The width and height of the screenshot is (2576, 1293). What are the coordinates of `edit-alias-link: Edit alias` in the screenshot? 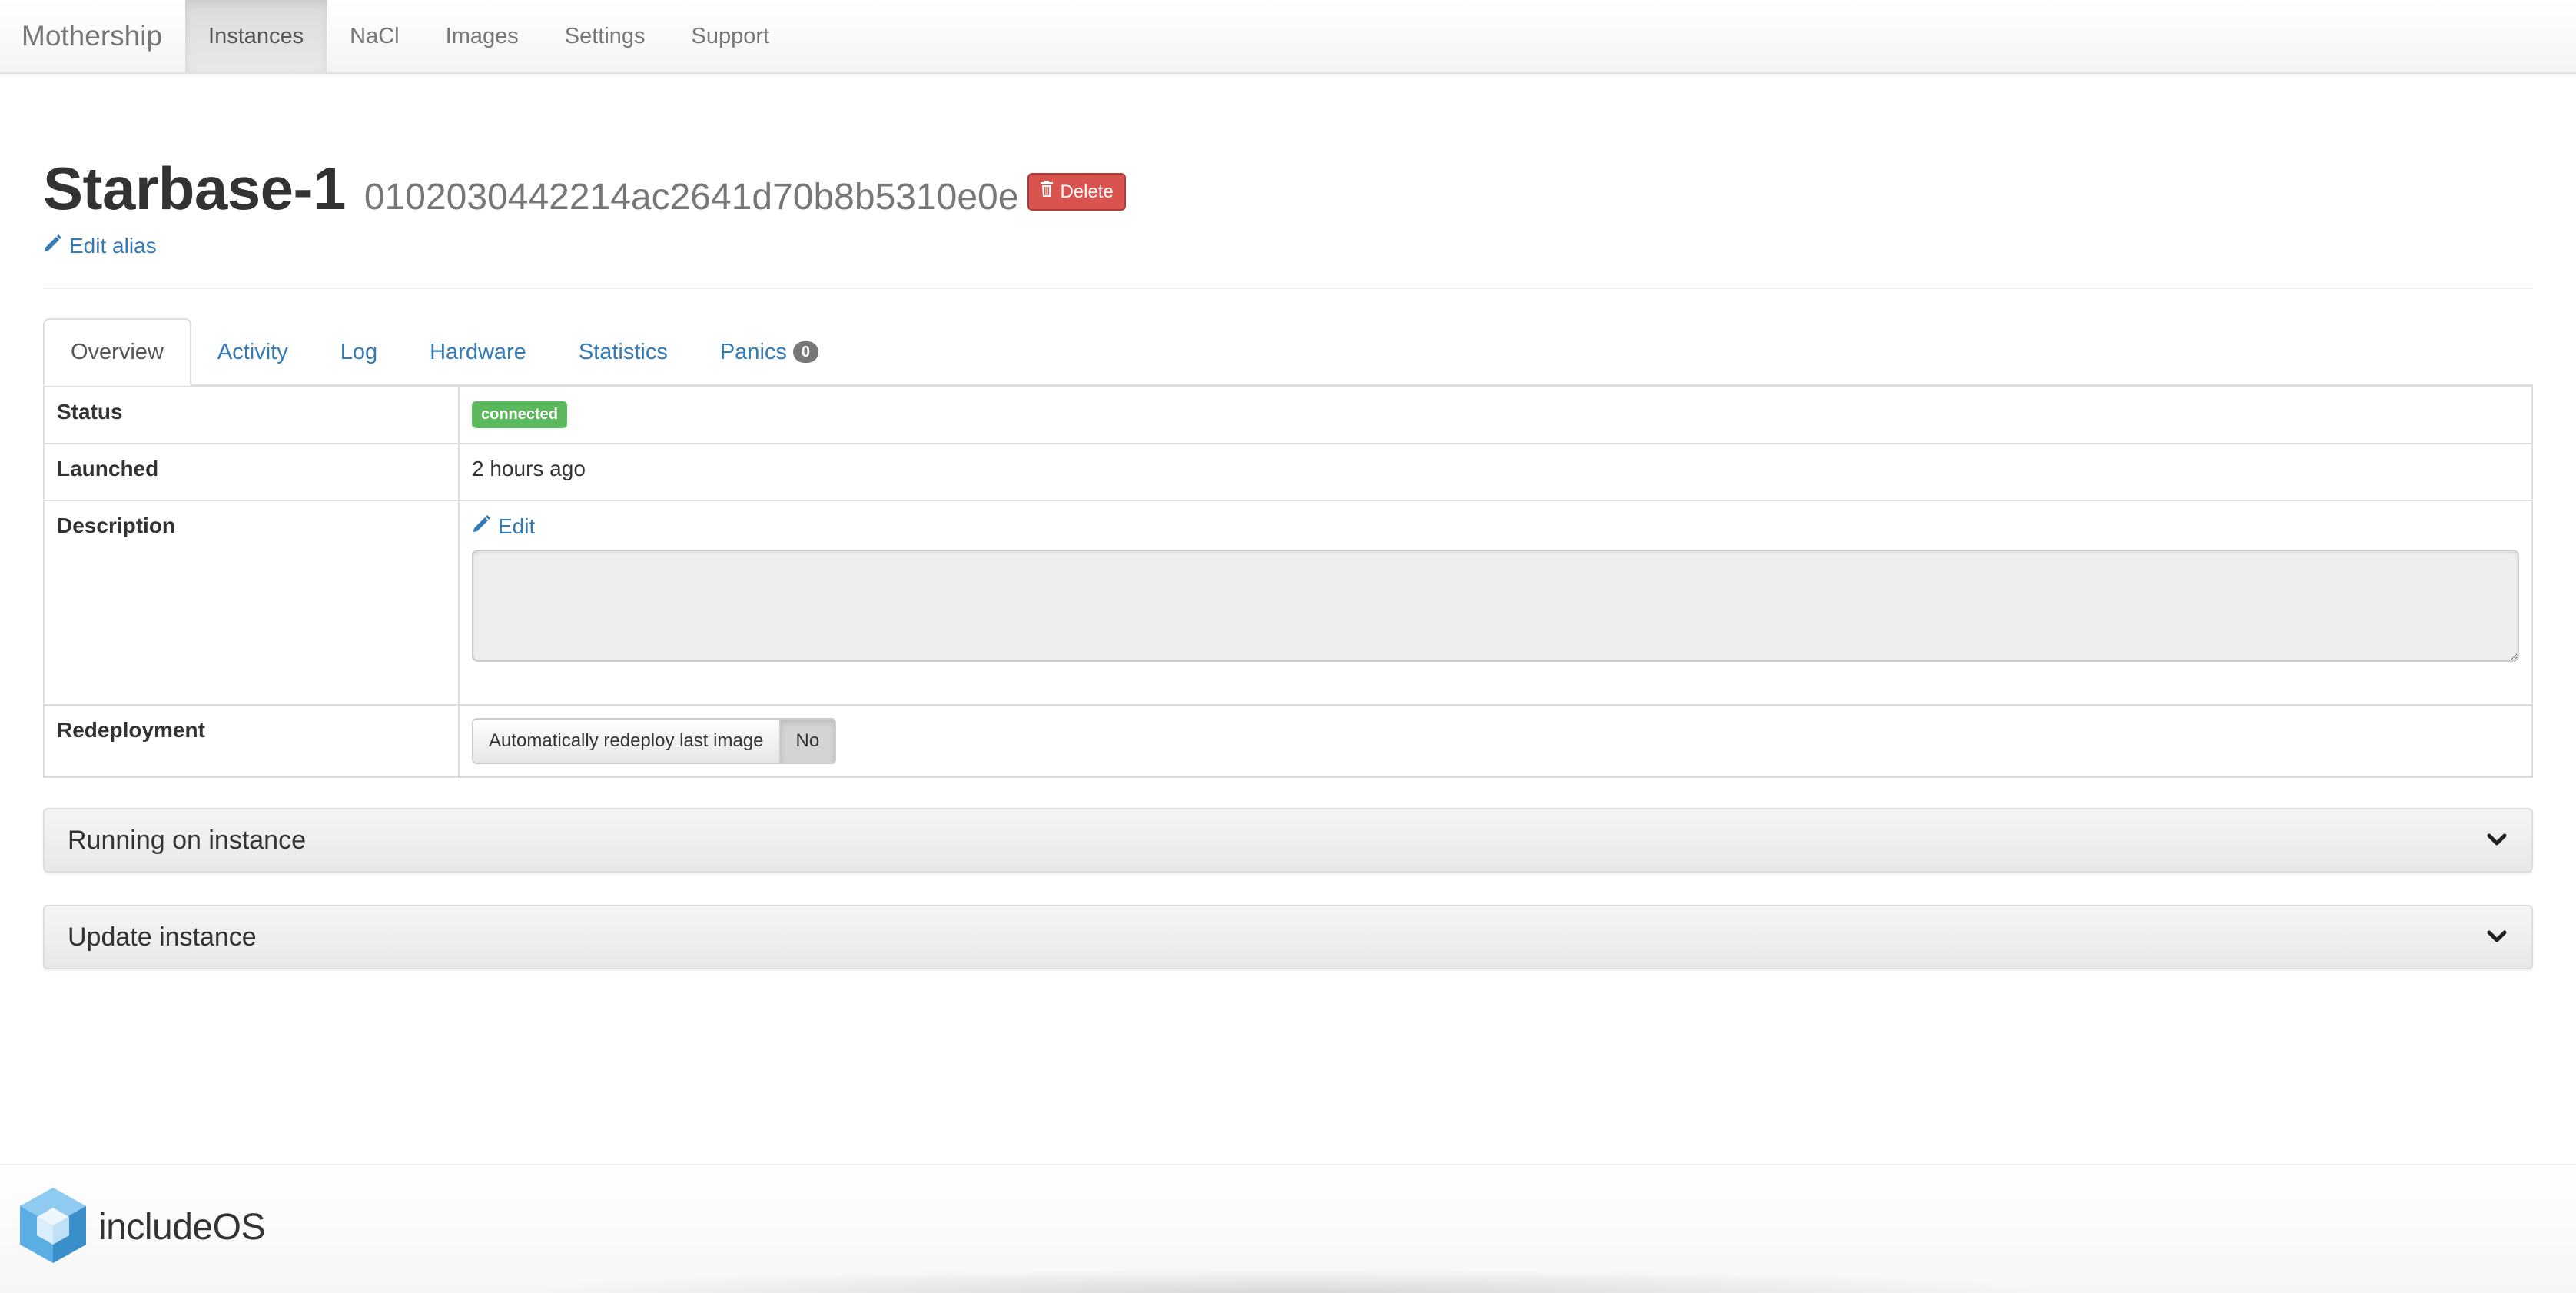 It's located at (100, 246).